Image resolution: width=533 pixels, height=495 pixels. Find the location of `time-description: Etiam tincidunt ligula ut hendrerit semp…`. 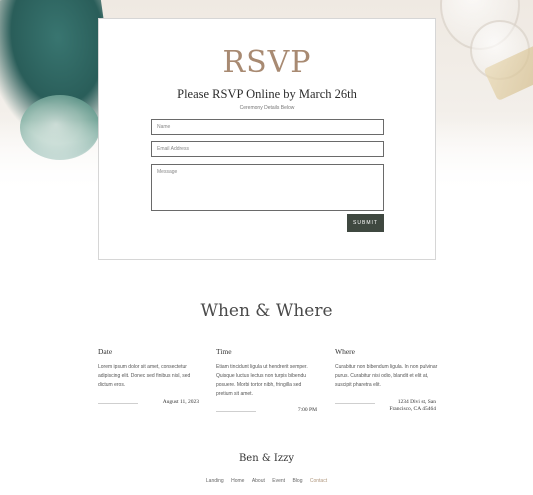

time-description: Etiam tincidunt ligula ut hendrerit semp… is located at coordinates (262, 380).